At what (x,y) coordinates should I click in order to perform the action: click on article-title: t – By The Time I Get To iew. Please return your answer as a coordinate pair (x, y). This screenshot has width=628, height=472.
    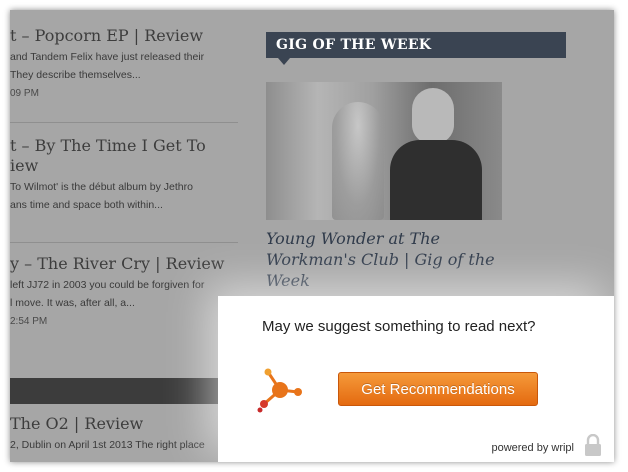
    Looking at the image, I should click on (124, 156).